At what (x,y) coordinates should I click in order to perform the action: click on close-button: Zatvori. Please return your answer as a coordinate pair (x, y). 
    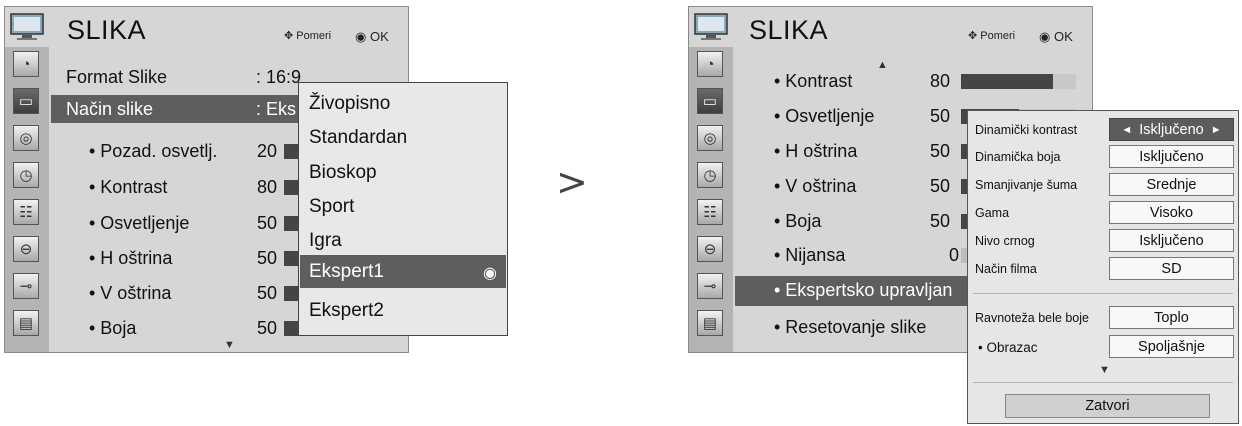
    Looking at the image, I should click on (1107, 406).